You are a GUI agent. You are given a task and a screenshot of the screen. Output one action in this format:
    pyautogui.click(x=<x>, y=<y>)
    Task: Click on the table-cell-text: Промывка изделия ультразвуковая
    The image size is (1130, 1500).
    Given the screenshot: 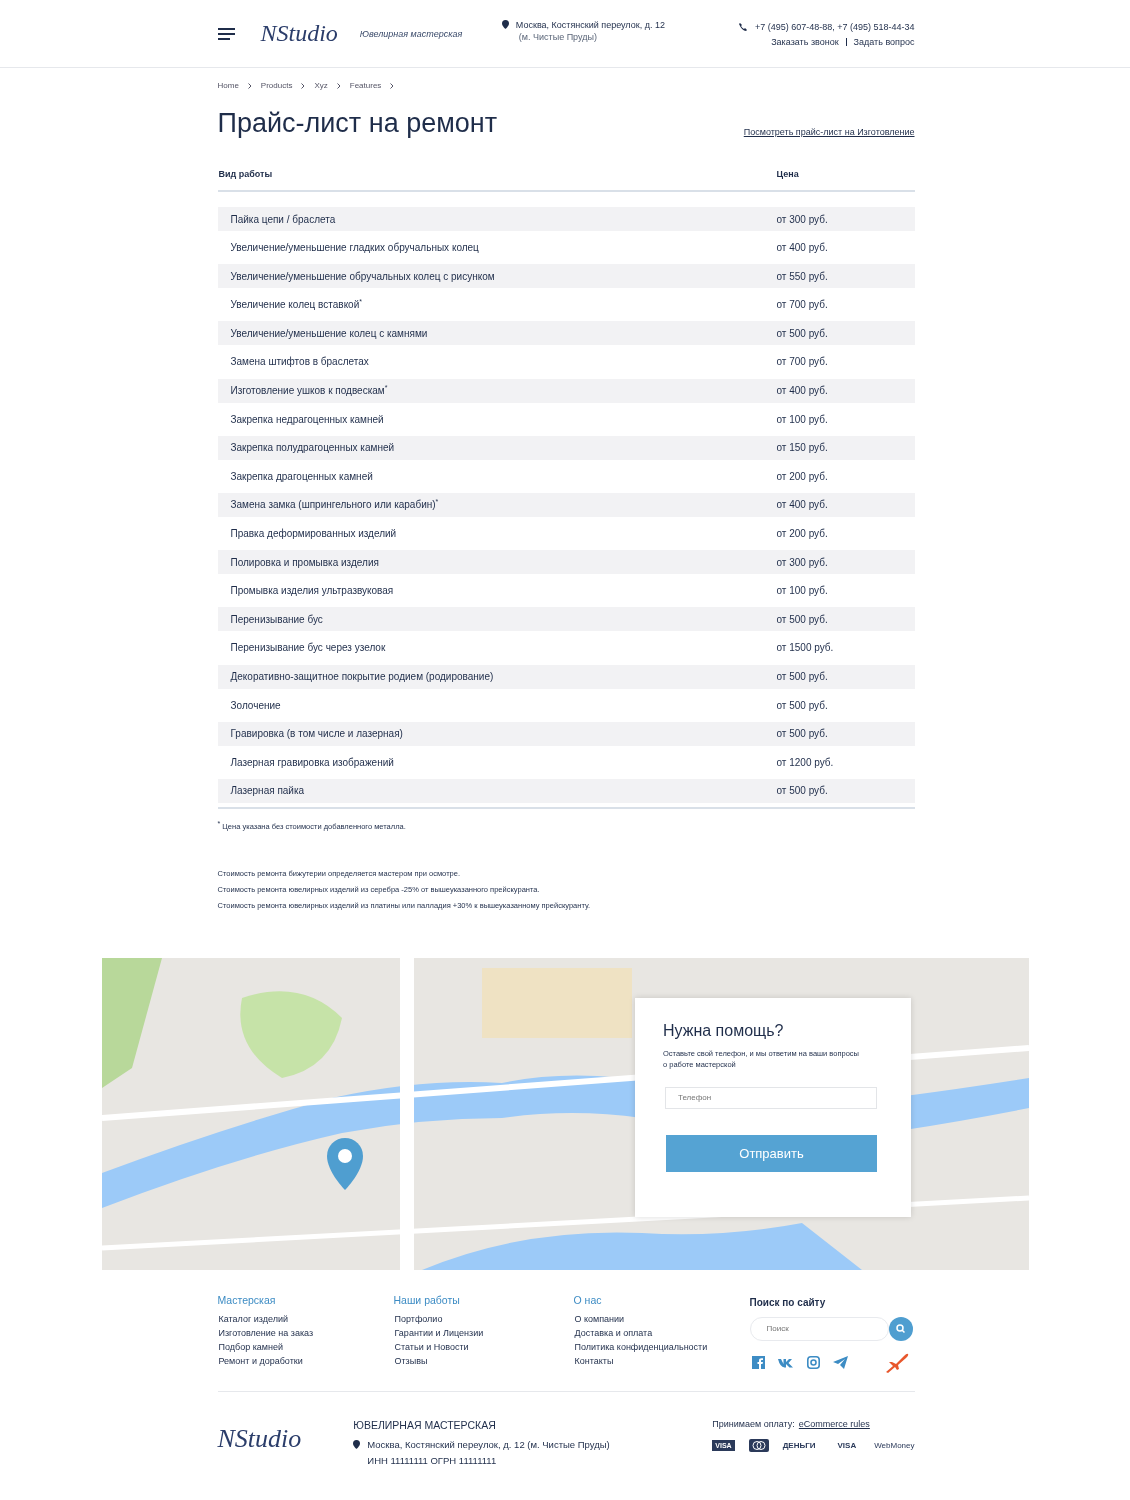 What is the action you would take?
    pyautogui.click(x=312, y=591)
    